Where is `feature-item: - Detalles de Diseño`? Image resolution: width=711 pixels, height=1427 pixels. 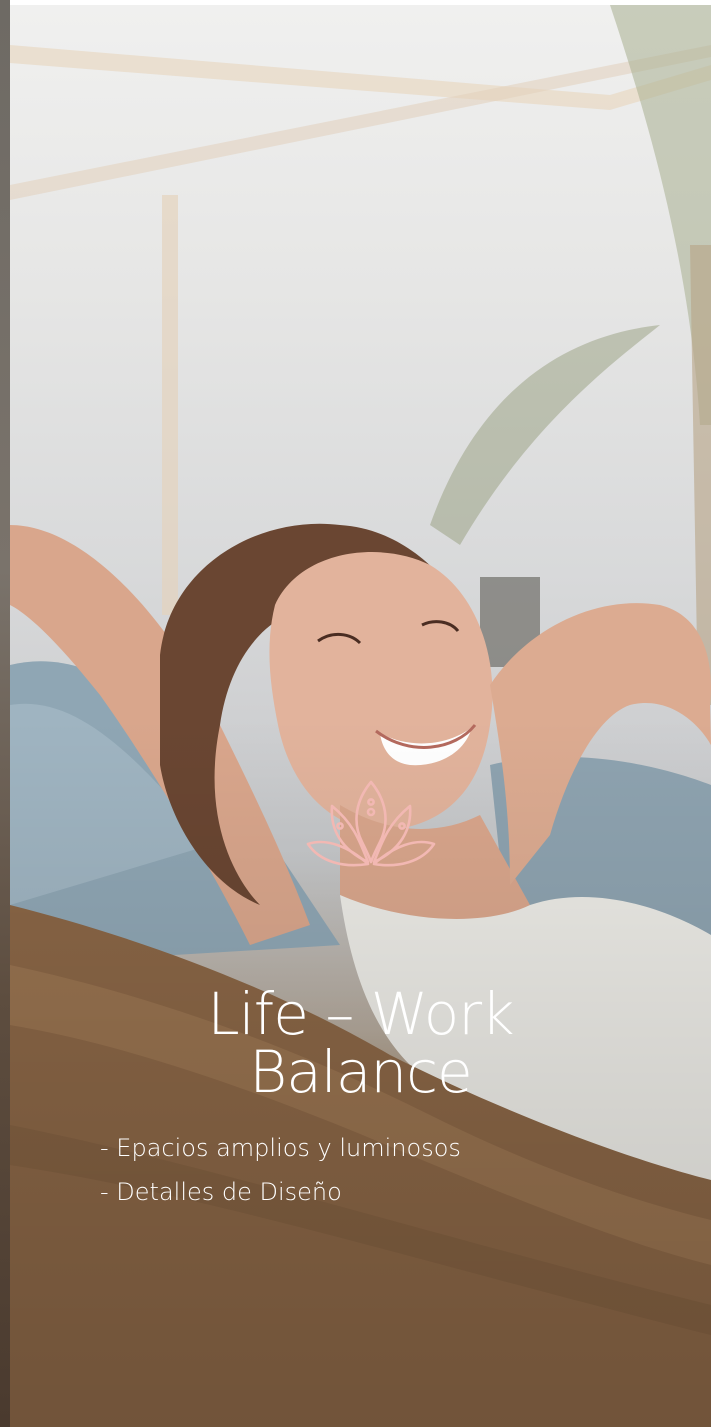 feature-item: - Detalles de Diseño is located at coordinates (221, 1192).